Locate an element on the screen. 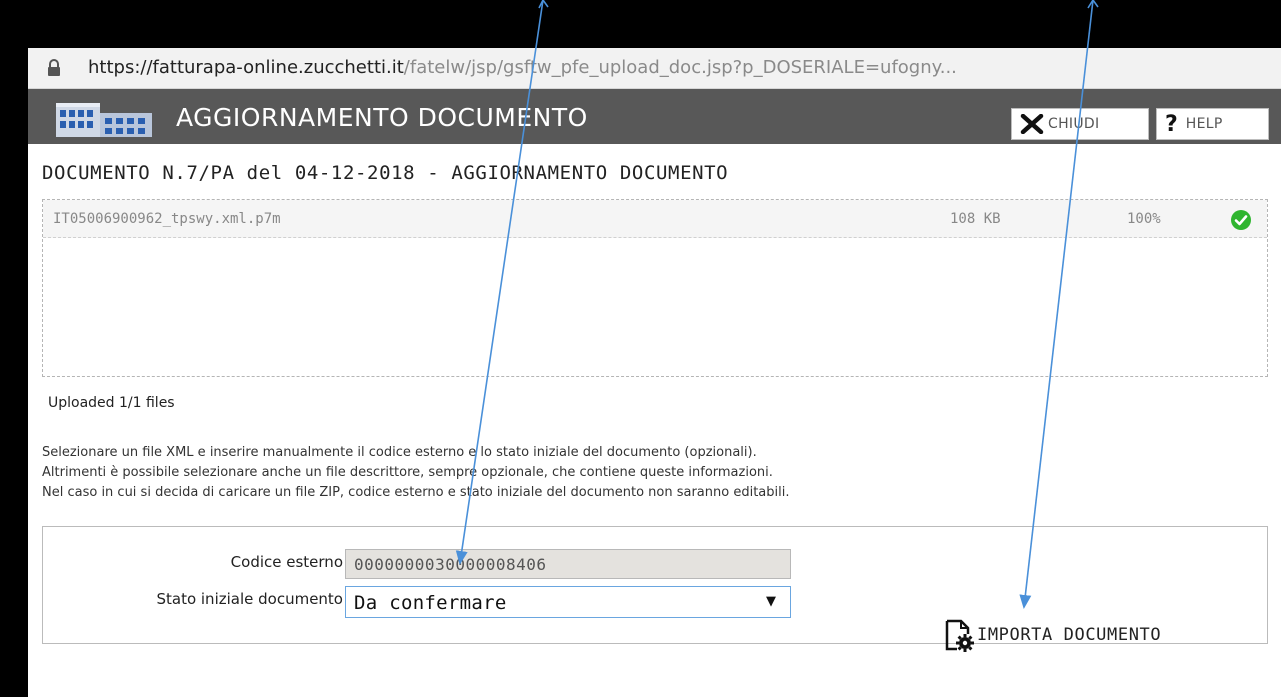 This screenshot has height=697, width=1281. stato-iniziale-select: Da confermare ▼ is located at coordinates (568, 602).